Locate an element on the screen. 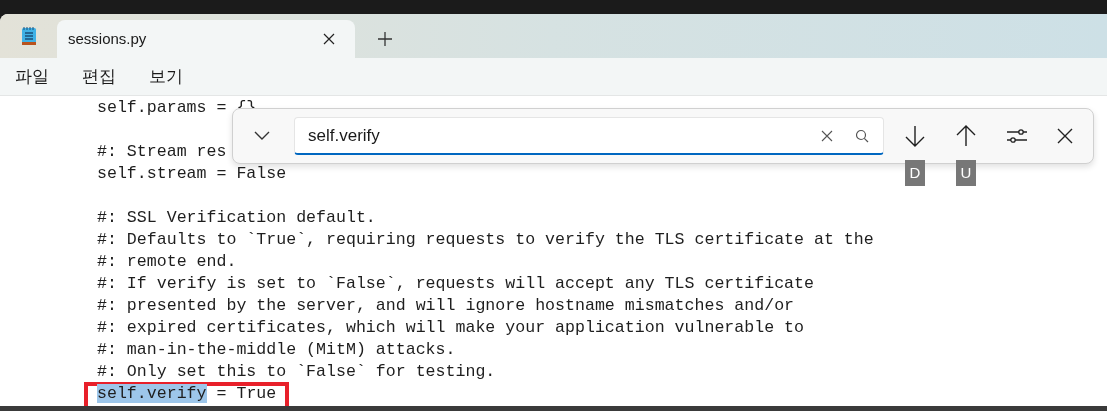 This screenshot has width=1107, height=411. shortcut-tooltip: U is located at coordinates (966, 173).